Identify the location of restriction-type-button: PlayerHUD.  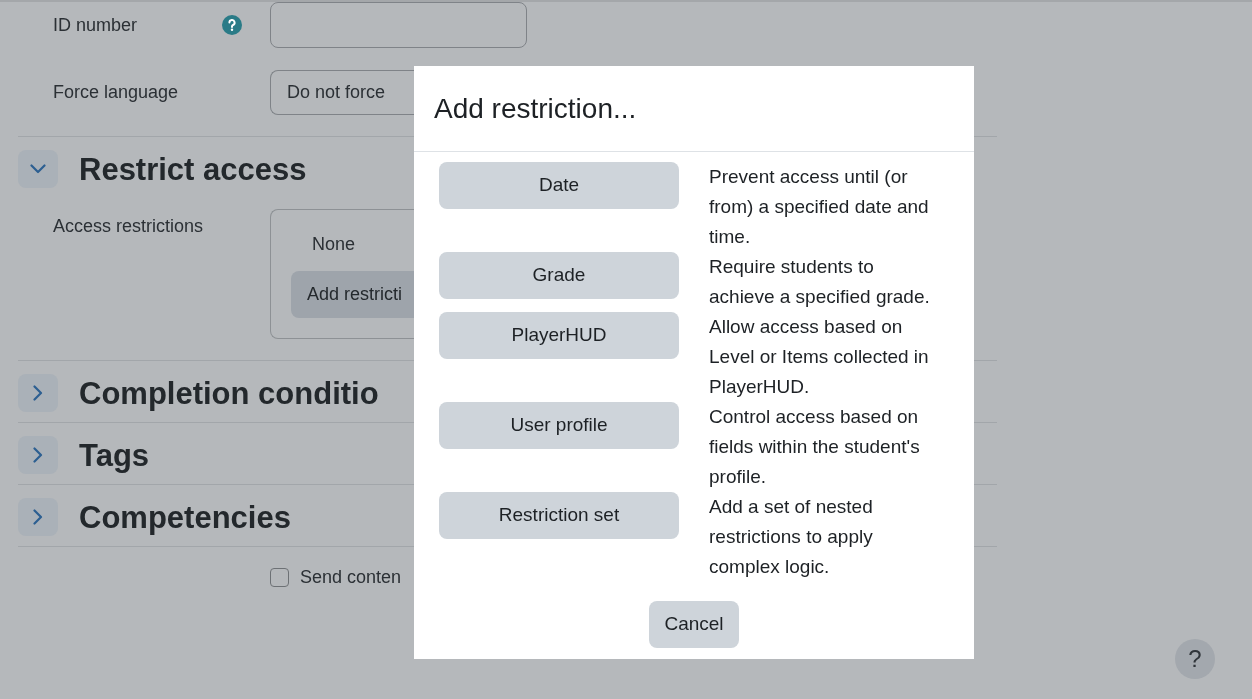
(559, 335).